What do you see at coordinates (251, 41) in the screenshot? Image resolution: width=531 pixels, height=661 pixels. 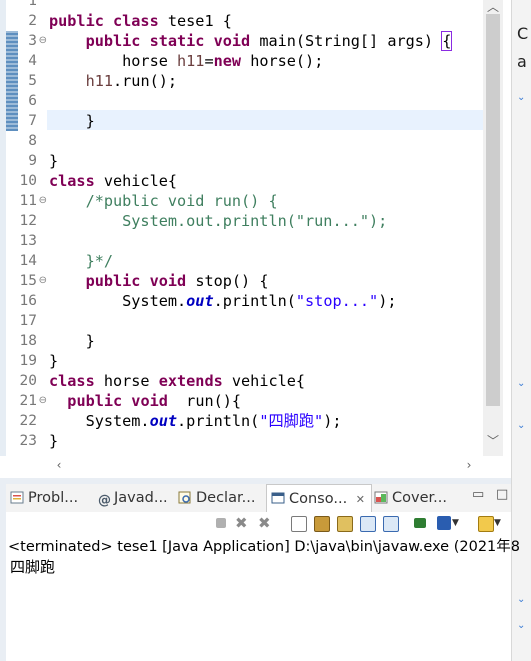 I see `code-line: public static void main(String[] args) {` at bounding box center [251, 41].